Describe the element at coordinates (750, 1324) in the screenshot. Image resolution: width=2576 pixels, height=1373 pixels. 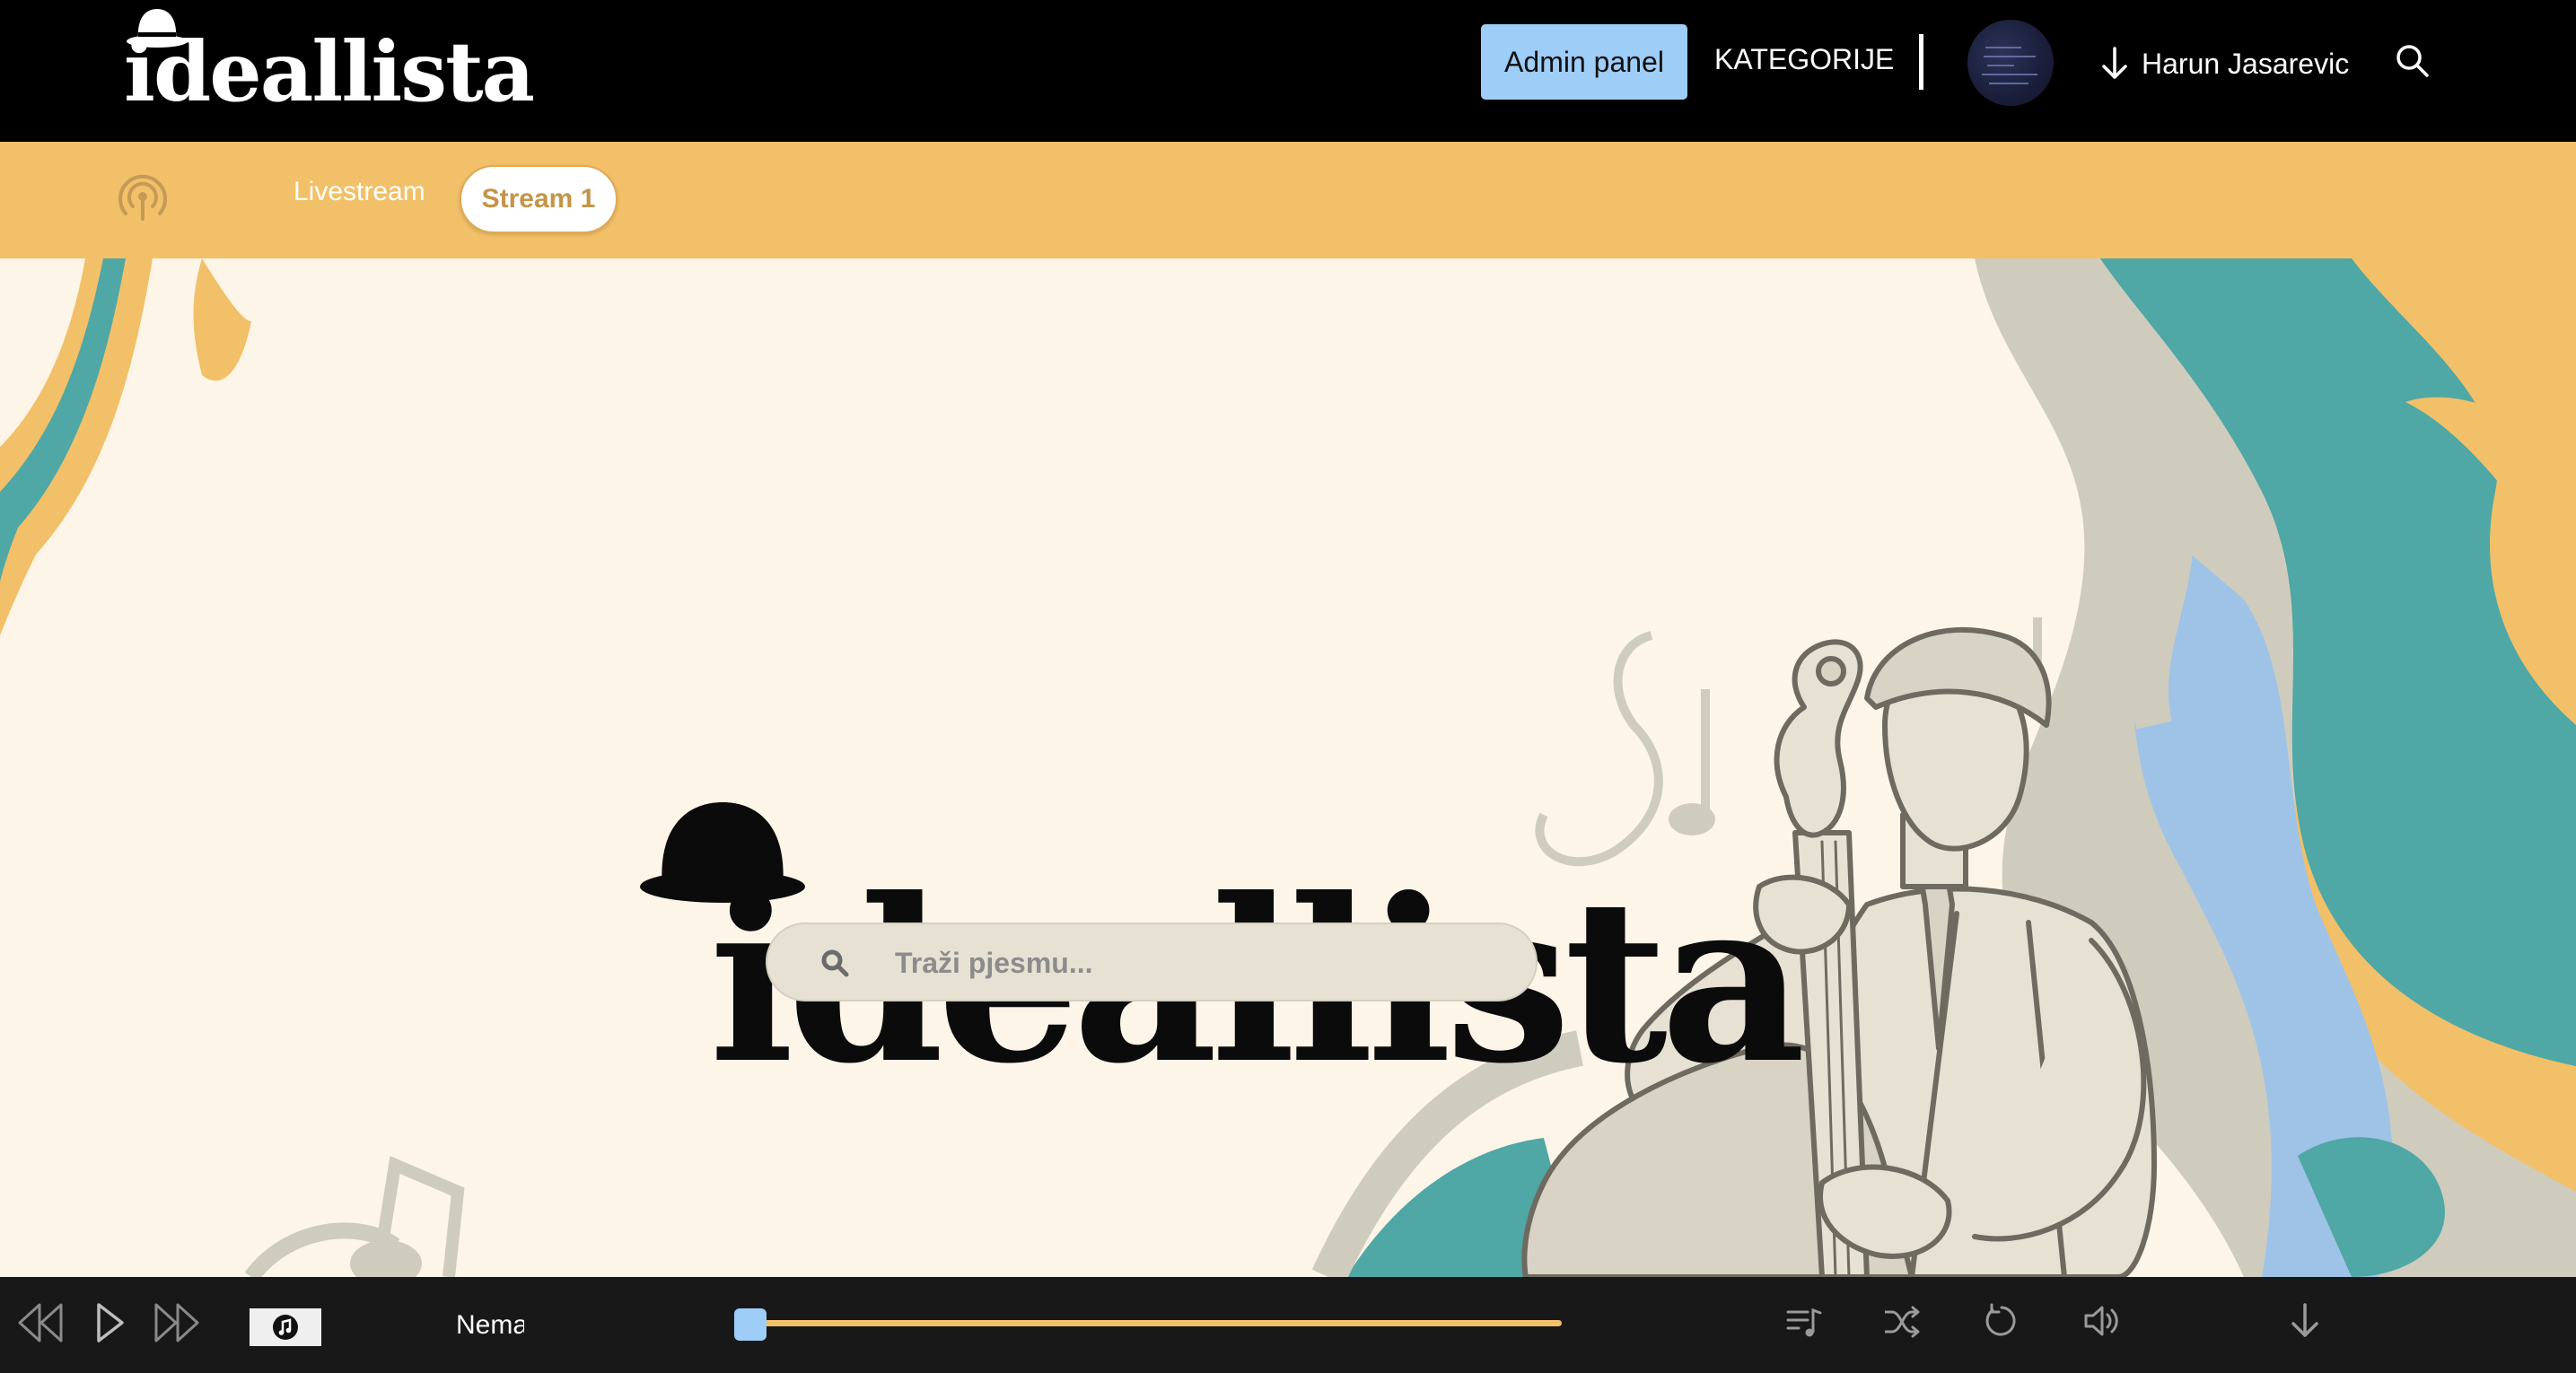
I see `progress-handle` at that location.